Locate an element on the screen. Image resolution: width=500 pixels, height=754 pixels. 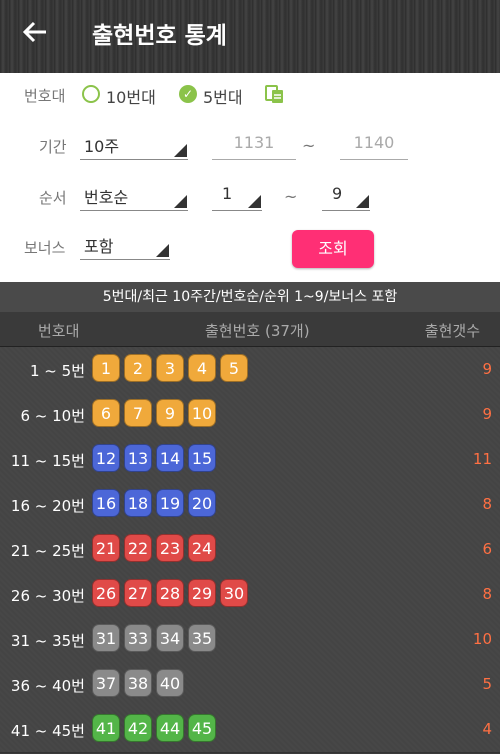
number-ball: 21 is located at coordinates (106, 548).